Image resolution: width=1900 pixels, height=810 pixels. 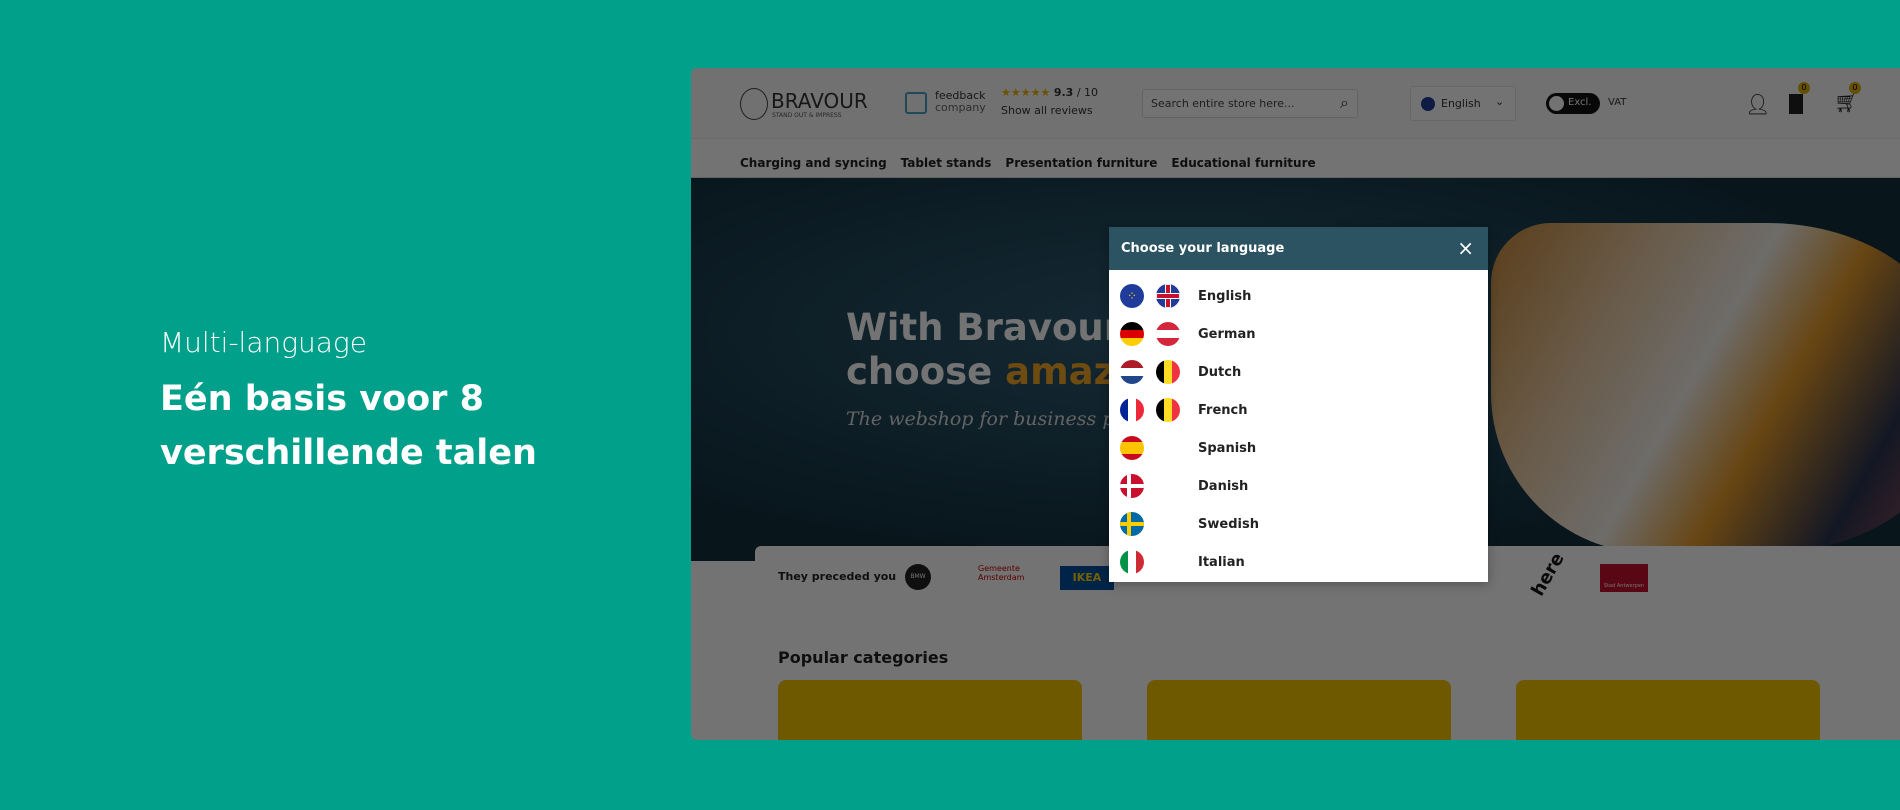 What do you see at coordinates (348, 426) in the screenshot?
I see `promo-headline: Eén basis voor 8 verschillende talen` at bounding box center [348, 426].